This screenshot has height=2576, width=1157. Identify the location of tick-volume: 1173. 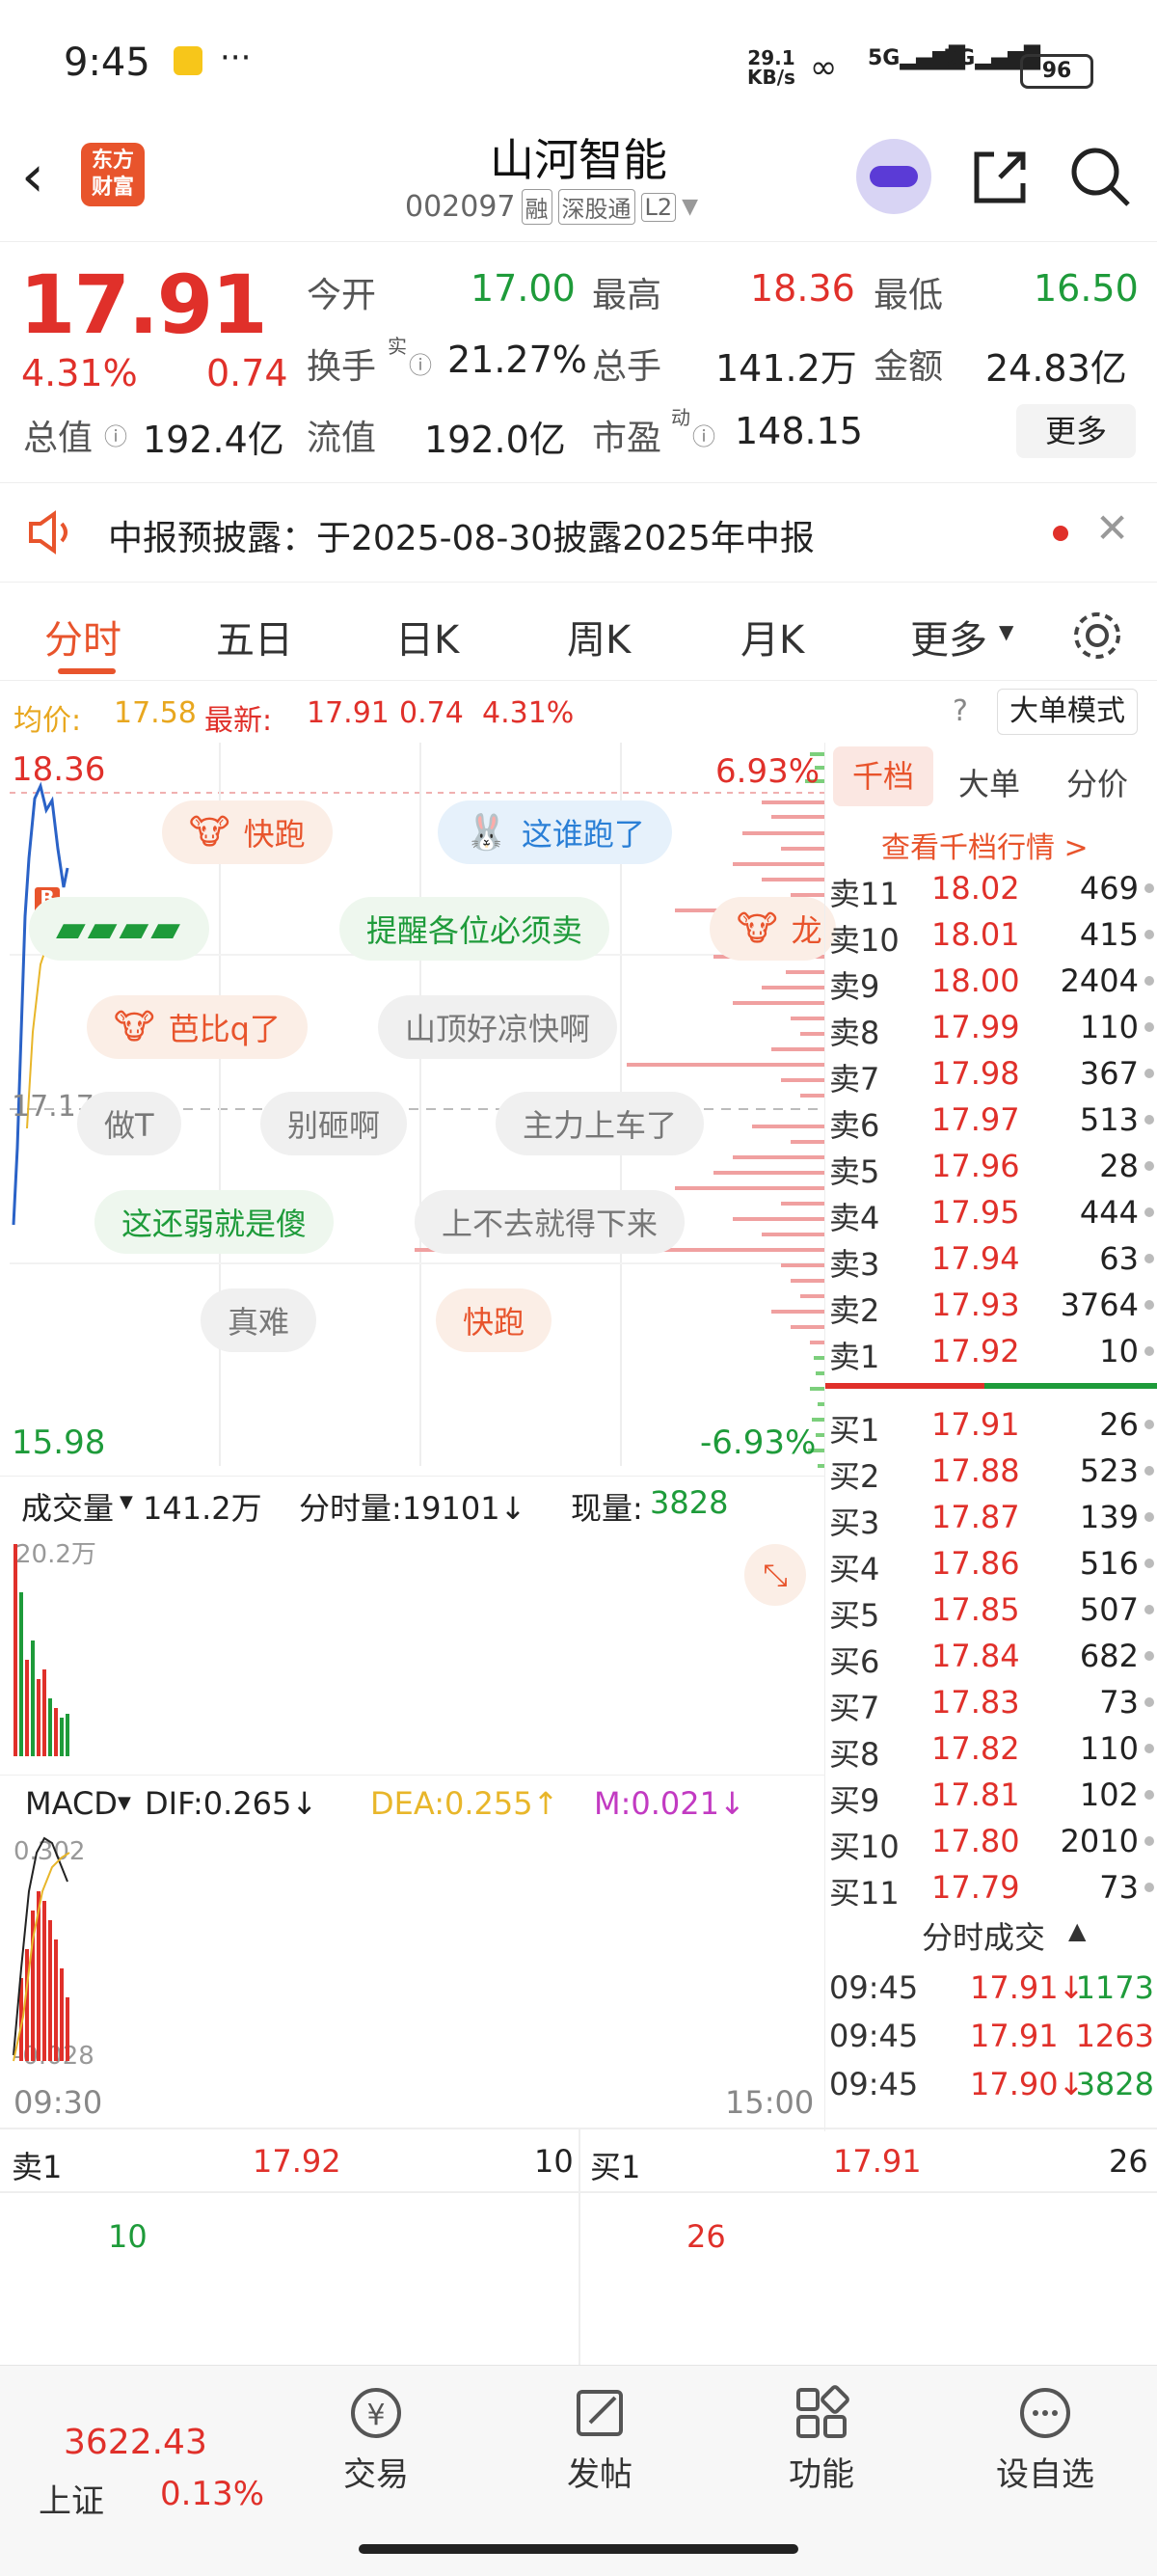
(1114, 1987).